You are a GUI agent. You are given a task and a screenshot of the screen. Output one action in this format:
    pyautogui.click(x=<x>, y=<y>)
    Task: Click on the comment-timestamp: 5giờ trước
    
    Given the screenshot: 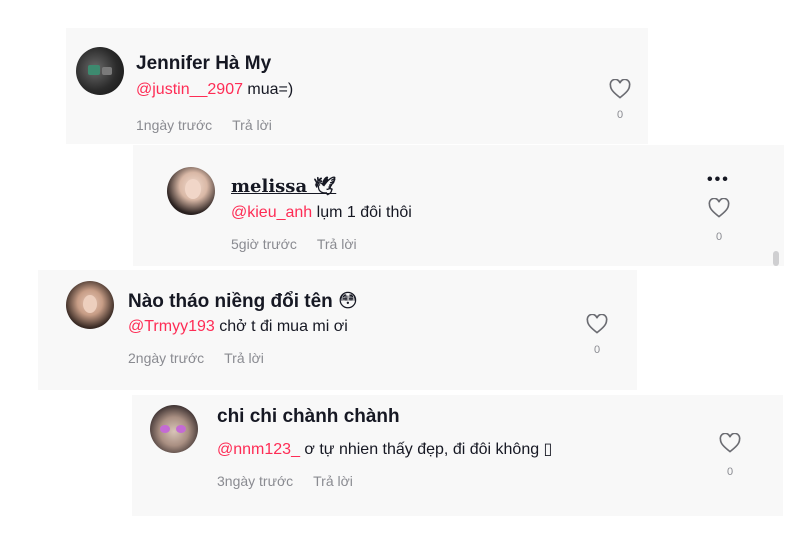 What is the action you would take?
    pyautogui.click(x=264, y=244)
    